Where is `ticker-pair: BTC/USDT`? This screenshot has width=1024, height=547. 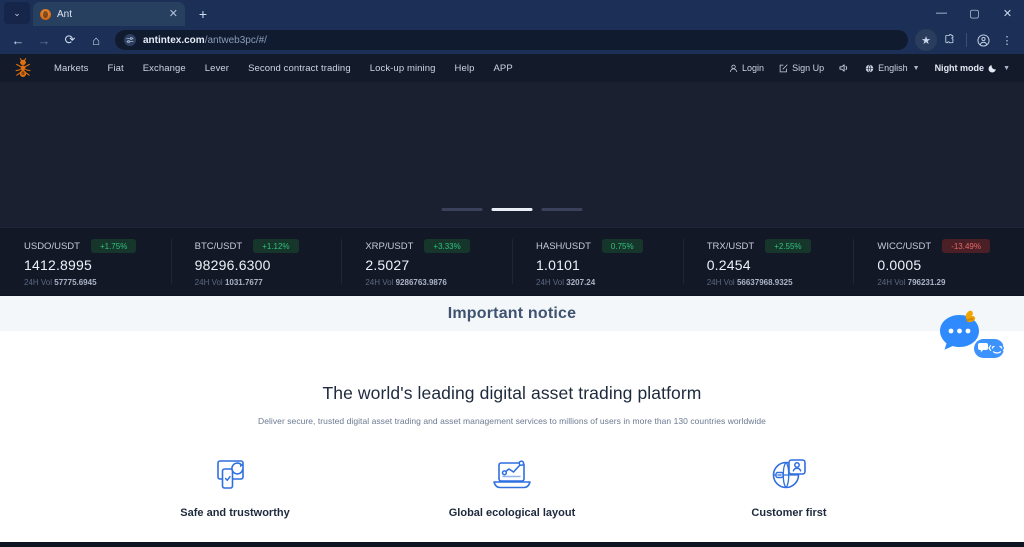
ticker-pair: BTC/USDT is located at coordinates (218, 246).